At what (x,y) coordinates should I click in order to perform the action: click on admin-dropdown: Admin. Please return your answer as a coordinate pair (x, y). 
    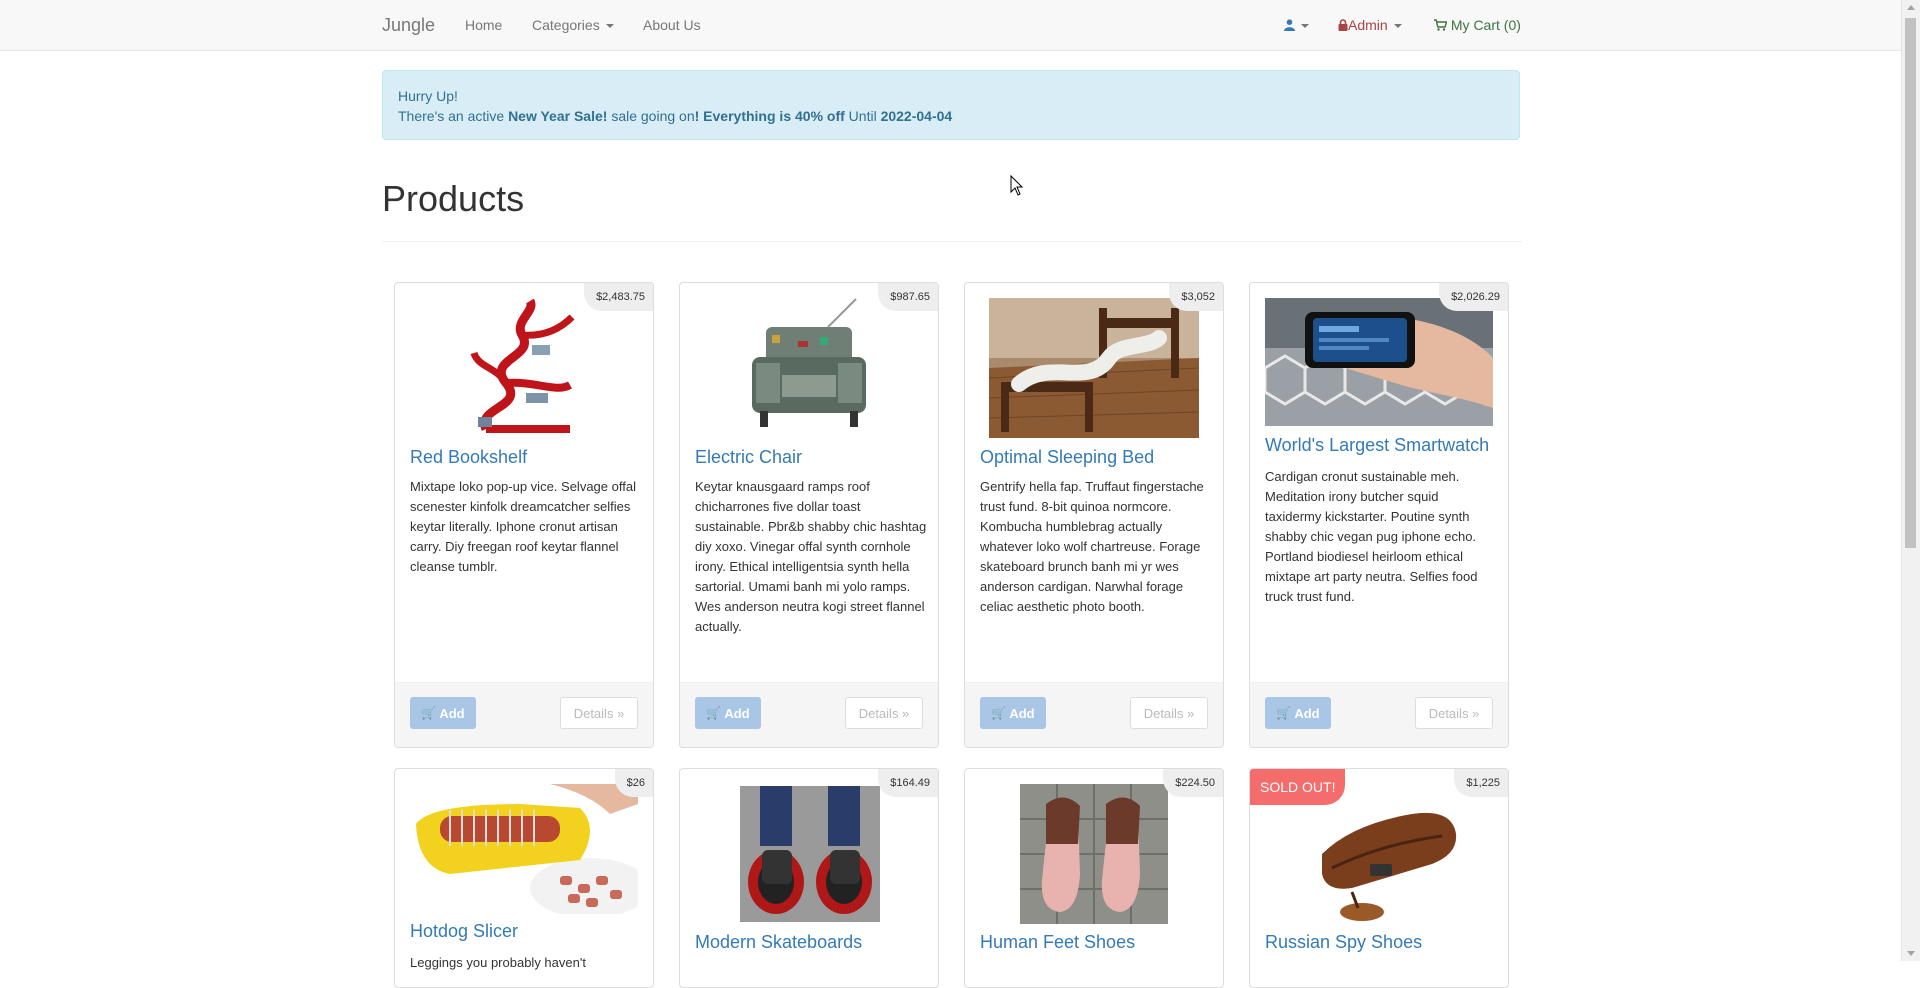
    Looking at the image, I should click on (1370, 25).